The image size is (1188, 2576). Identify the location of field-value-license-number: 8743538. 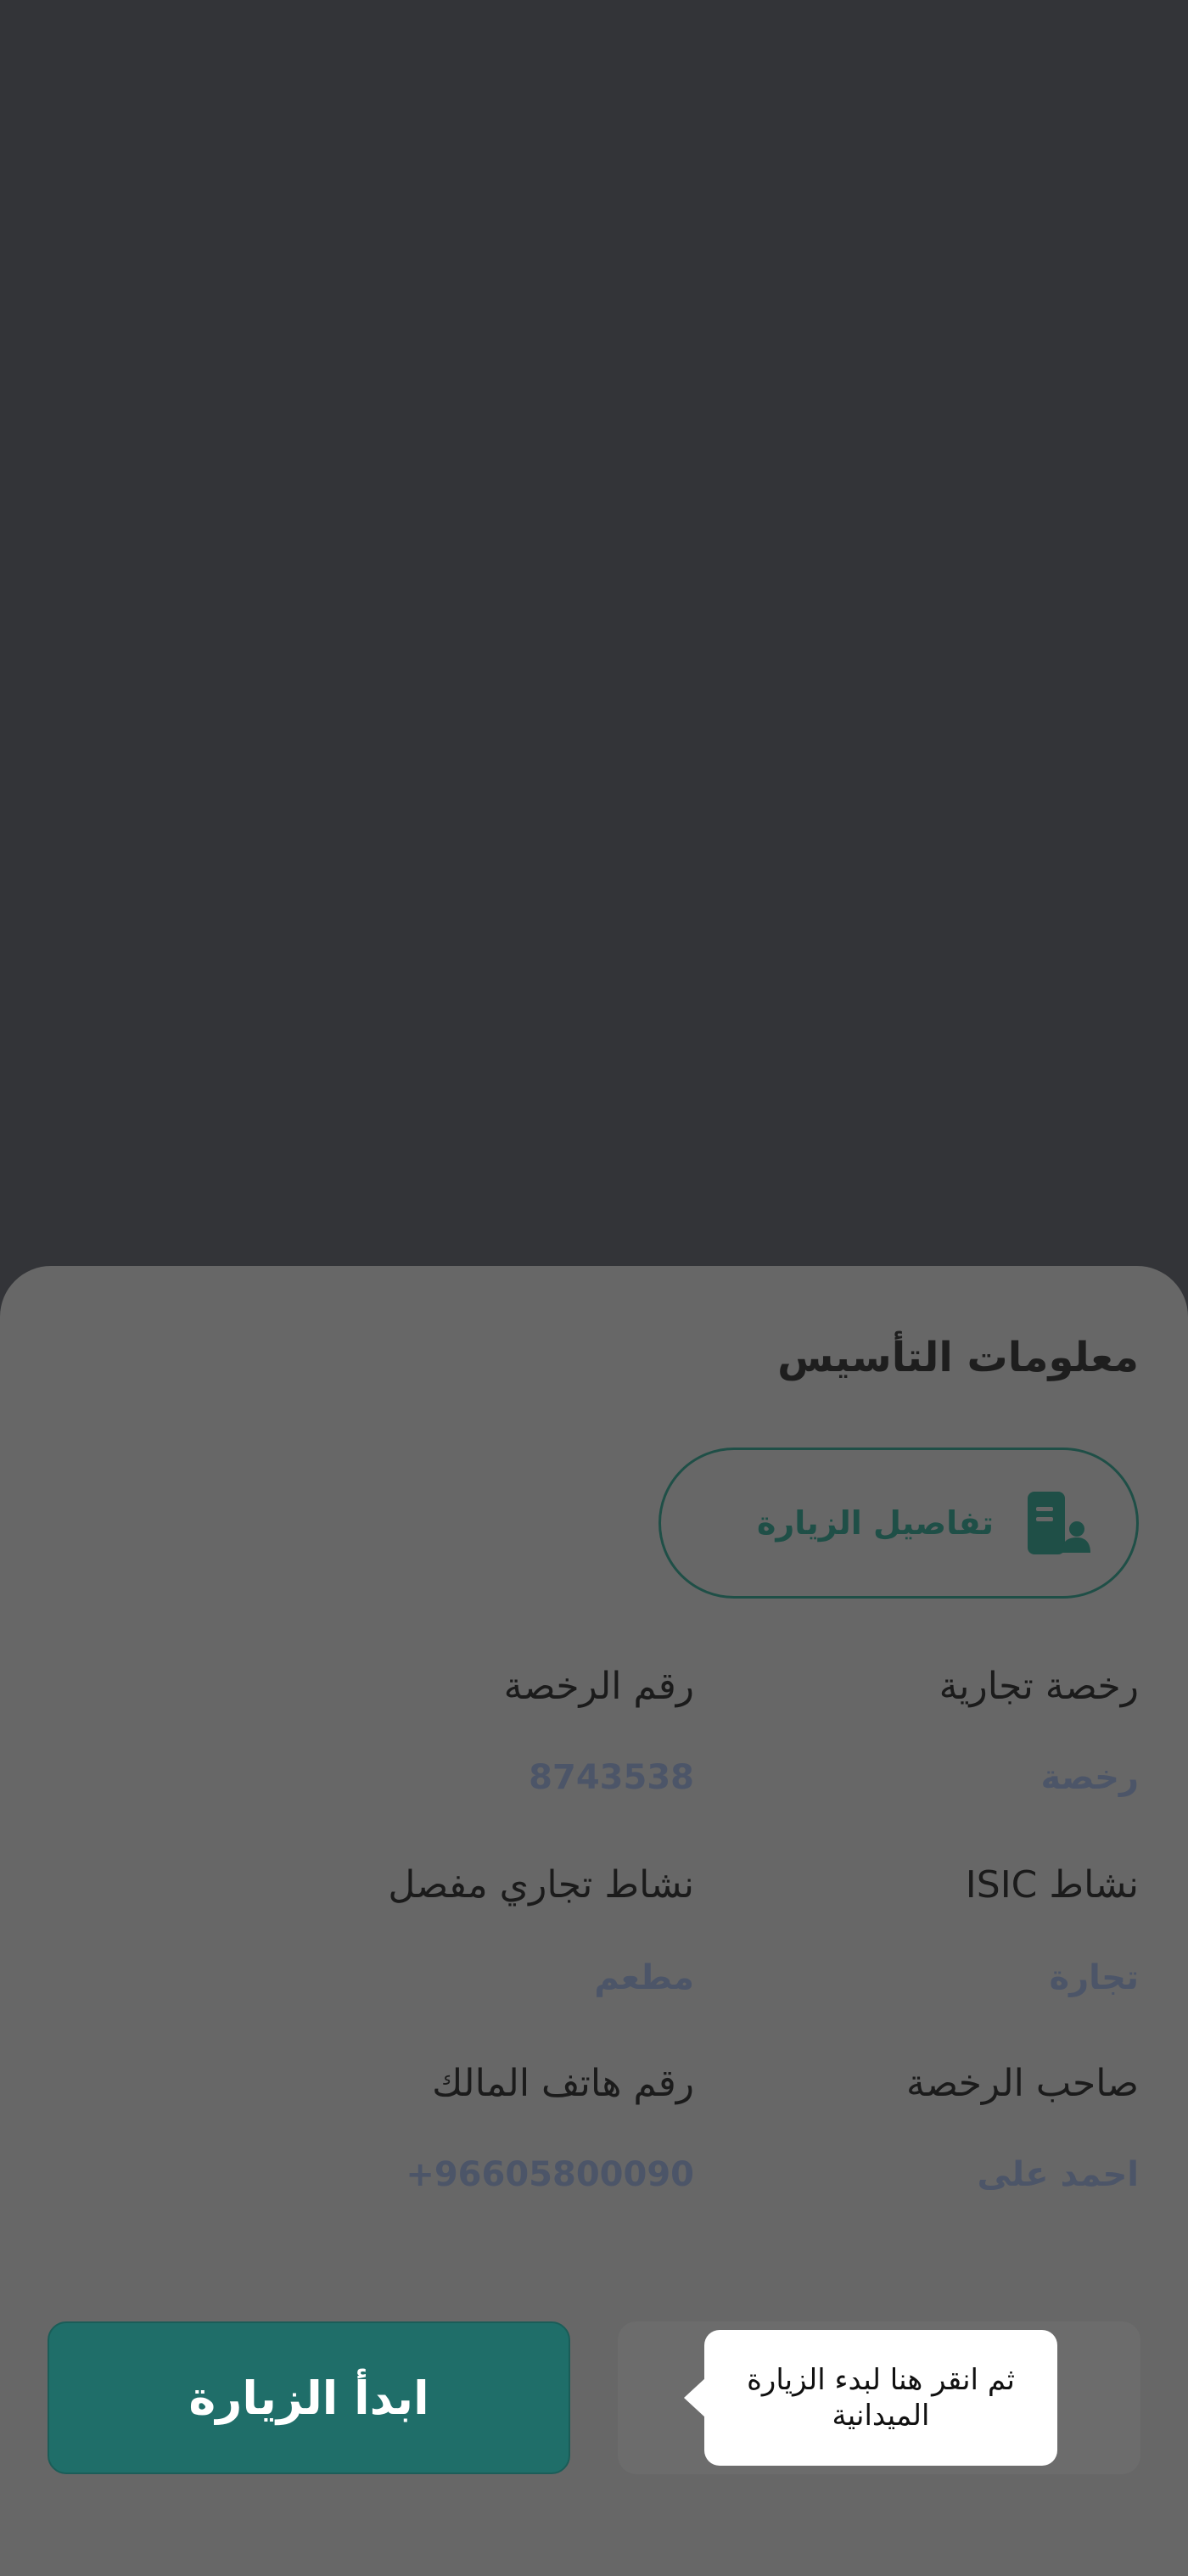
(611, 1777).